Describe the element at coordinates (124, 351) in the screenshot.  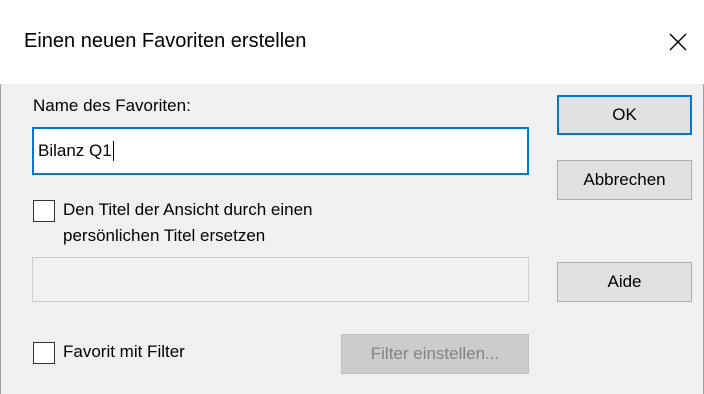
I see `favorite-with-filter-label: Favorit mit Filter` at that location.